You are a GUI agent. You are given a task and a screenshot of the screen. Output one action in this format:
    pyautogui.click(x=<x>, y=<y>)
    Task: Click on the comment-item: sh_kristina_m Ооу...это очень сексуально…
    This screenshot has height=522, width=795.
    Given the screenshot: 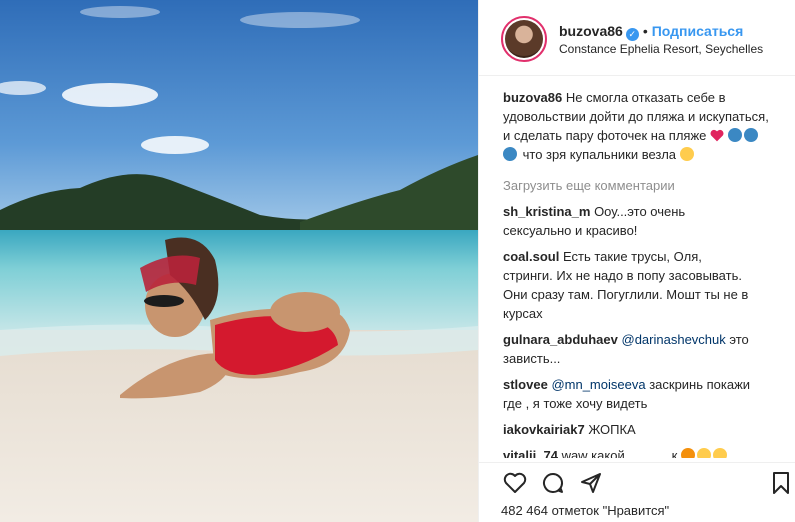 What is the action you would take?
    pyautogui.click(x=638, y=221)
    